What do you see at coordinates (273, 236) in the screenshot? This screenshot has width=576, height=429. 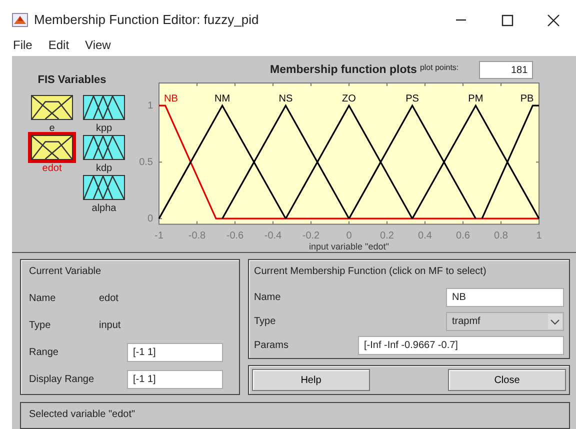 I see `tick-label: -0.4` at bounding box center [273, 236].